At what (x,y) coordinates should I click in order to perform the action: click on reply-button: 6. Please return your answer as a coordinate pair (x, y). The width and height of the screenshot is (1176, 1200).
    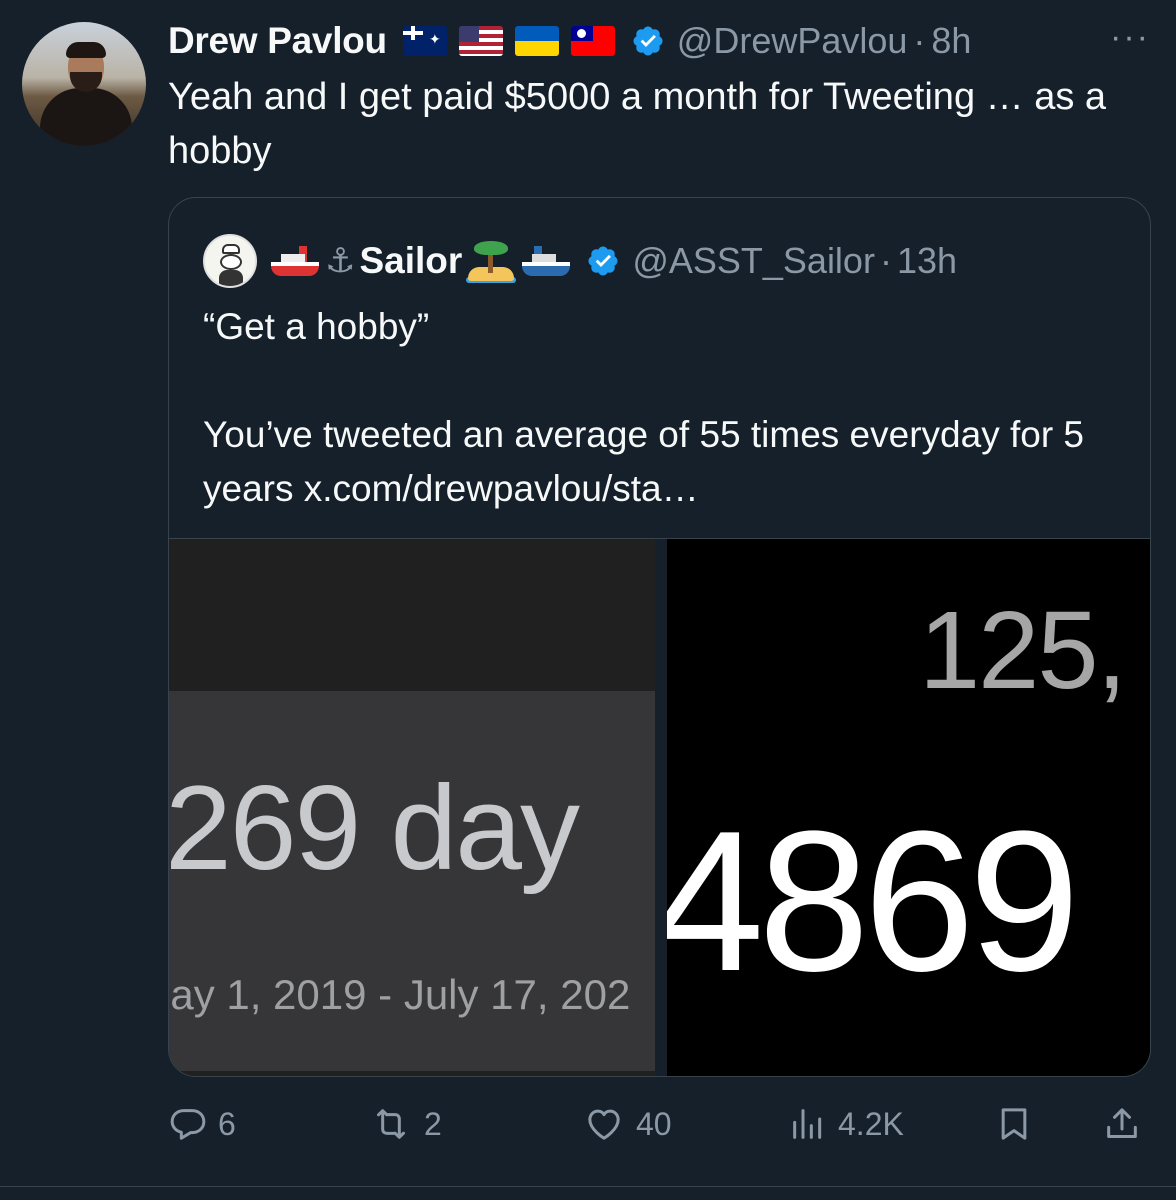
    Looking at the image, I should click on (202, 1124).